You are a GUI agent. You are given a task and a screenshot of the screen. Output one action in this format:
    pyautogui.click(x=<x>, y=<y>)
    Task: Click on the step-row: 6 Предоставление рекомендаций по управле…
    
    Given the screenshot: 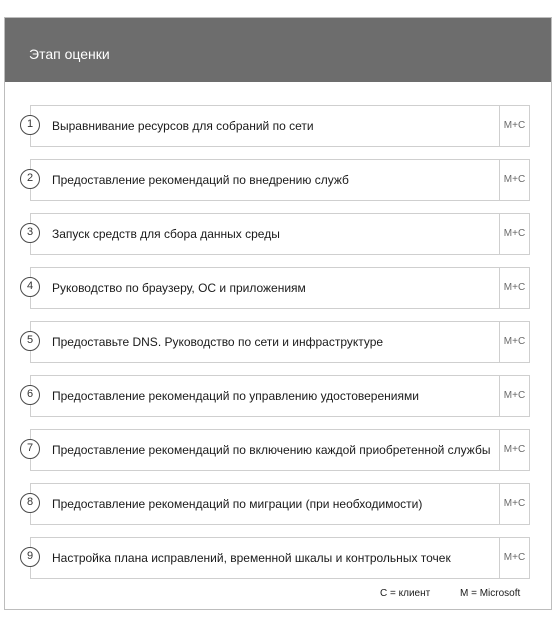 What is the action you would take?
    pyautogui.click(x=275, y=396)
    